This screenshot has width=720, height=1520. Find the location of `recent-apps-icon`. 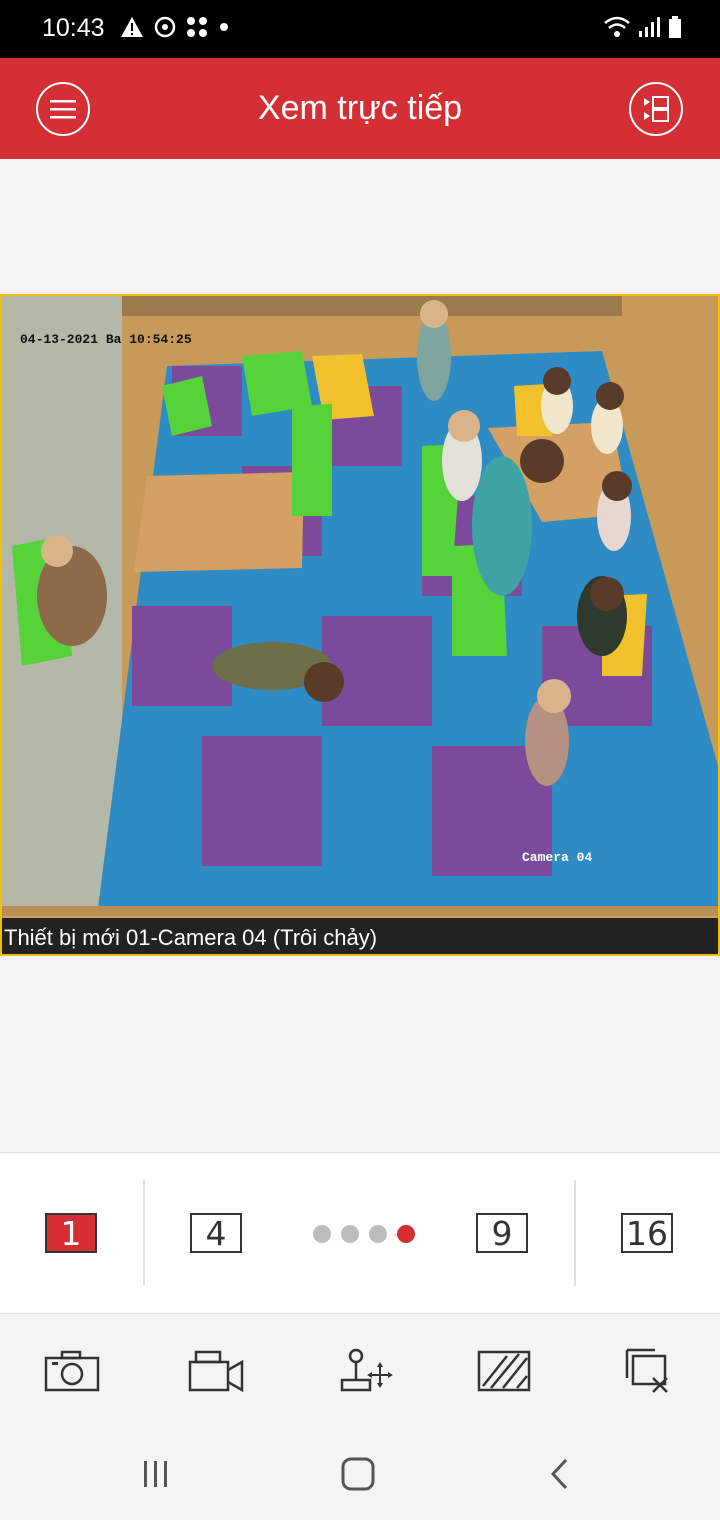

recent-apps-icon is located at coordinates (155, 1474).